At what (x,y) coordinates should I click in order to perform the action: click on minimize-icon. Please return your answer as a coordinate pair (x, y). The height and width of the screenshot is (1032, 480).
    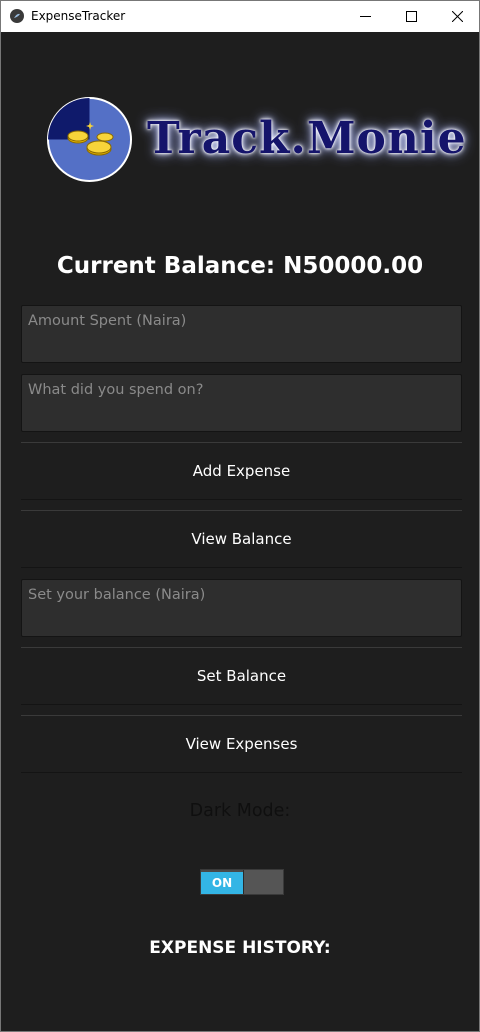
    Looking at the image, I should click on (365, 16).